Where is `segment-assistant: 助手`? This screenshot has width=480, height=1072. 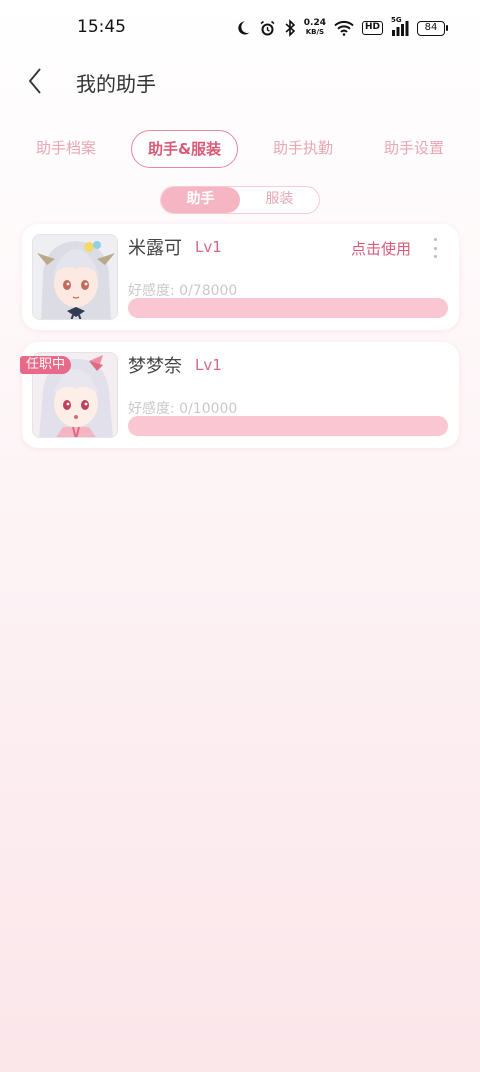
segment-assistant: 助手 is located at coordinates (200, 200).